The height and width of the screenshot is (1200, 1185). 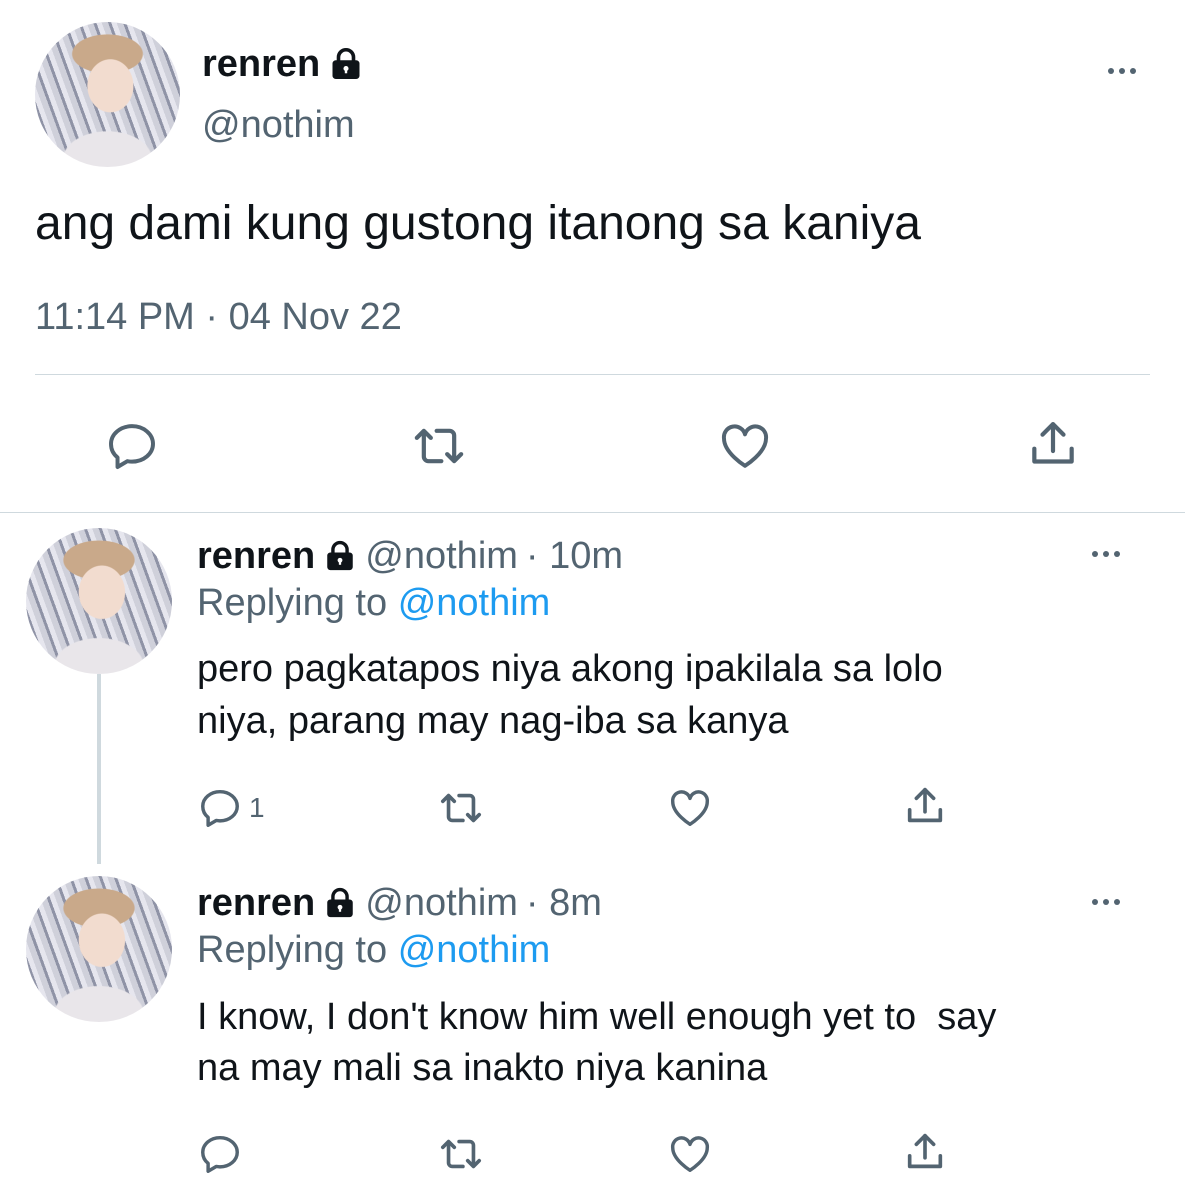 What do you see at coordinates (478, 223) in the screenshot?
I see `tweet-text: ang dami kung gustong itanong sa kaniya` at bounding box center [478, 223].